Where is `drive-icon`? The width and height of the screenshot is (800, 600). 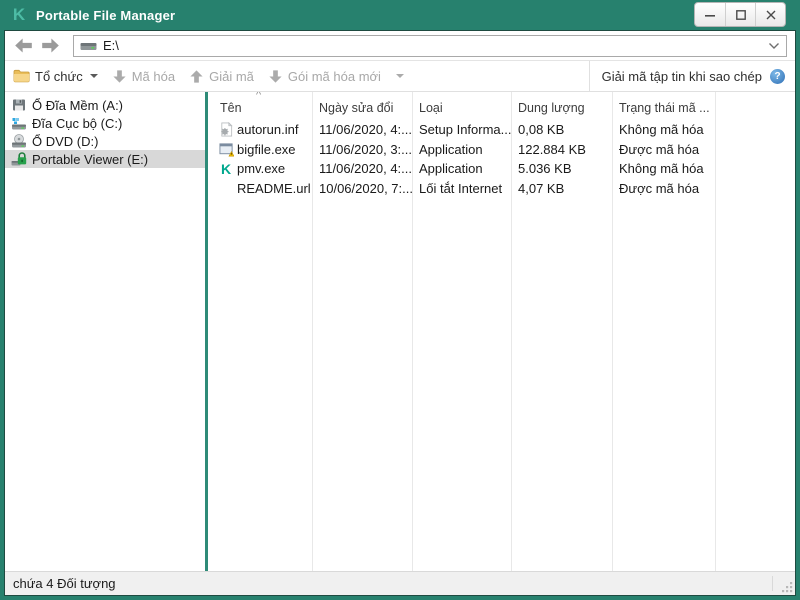 drive-icon is located at coordinates (88, 46).